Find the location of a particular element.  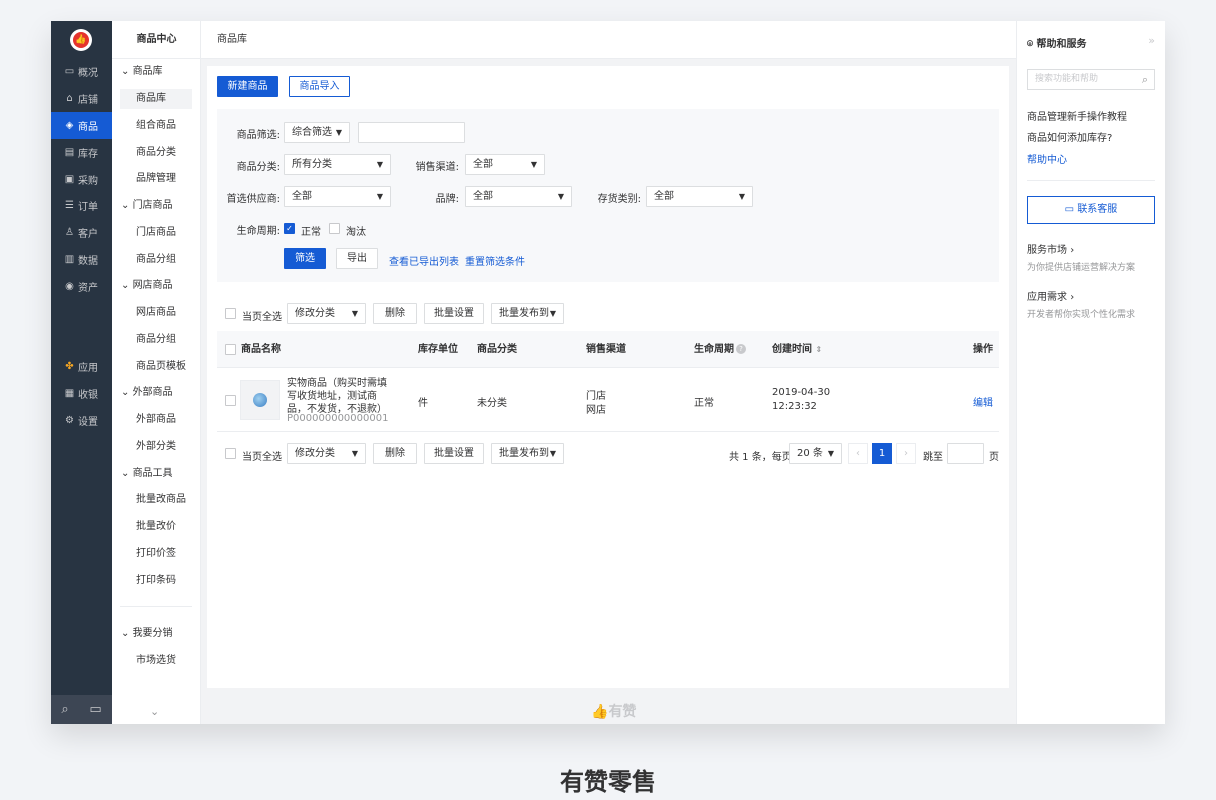

sidebar-item-label: 店铺 is located at coordinates (88, 100).